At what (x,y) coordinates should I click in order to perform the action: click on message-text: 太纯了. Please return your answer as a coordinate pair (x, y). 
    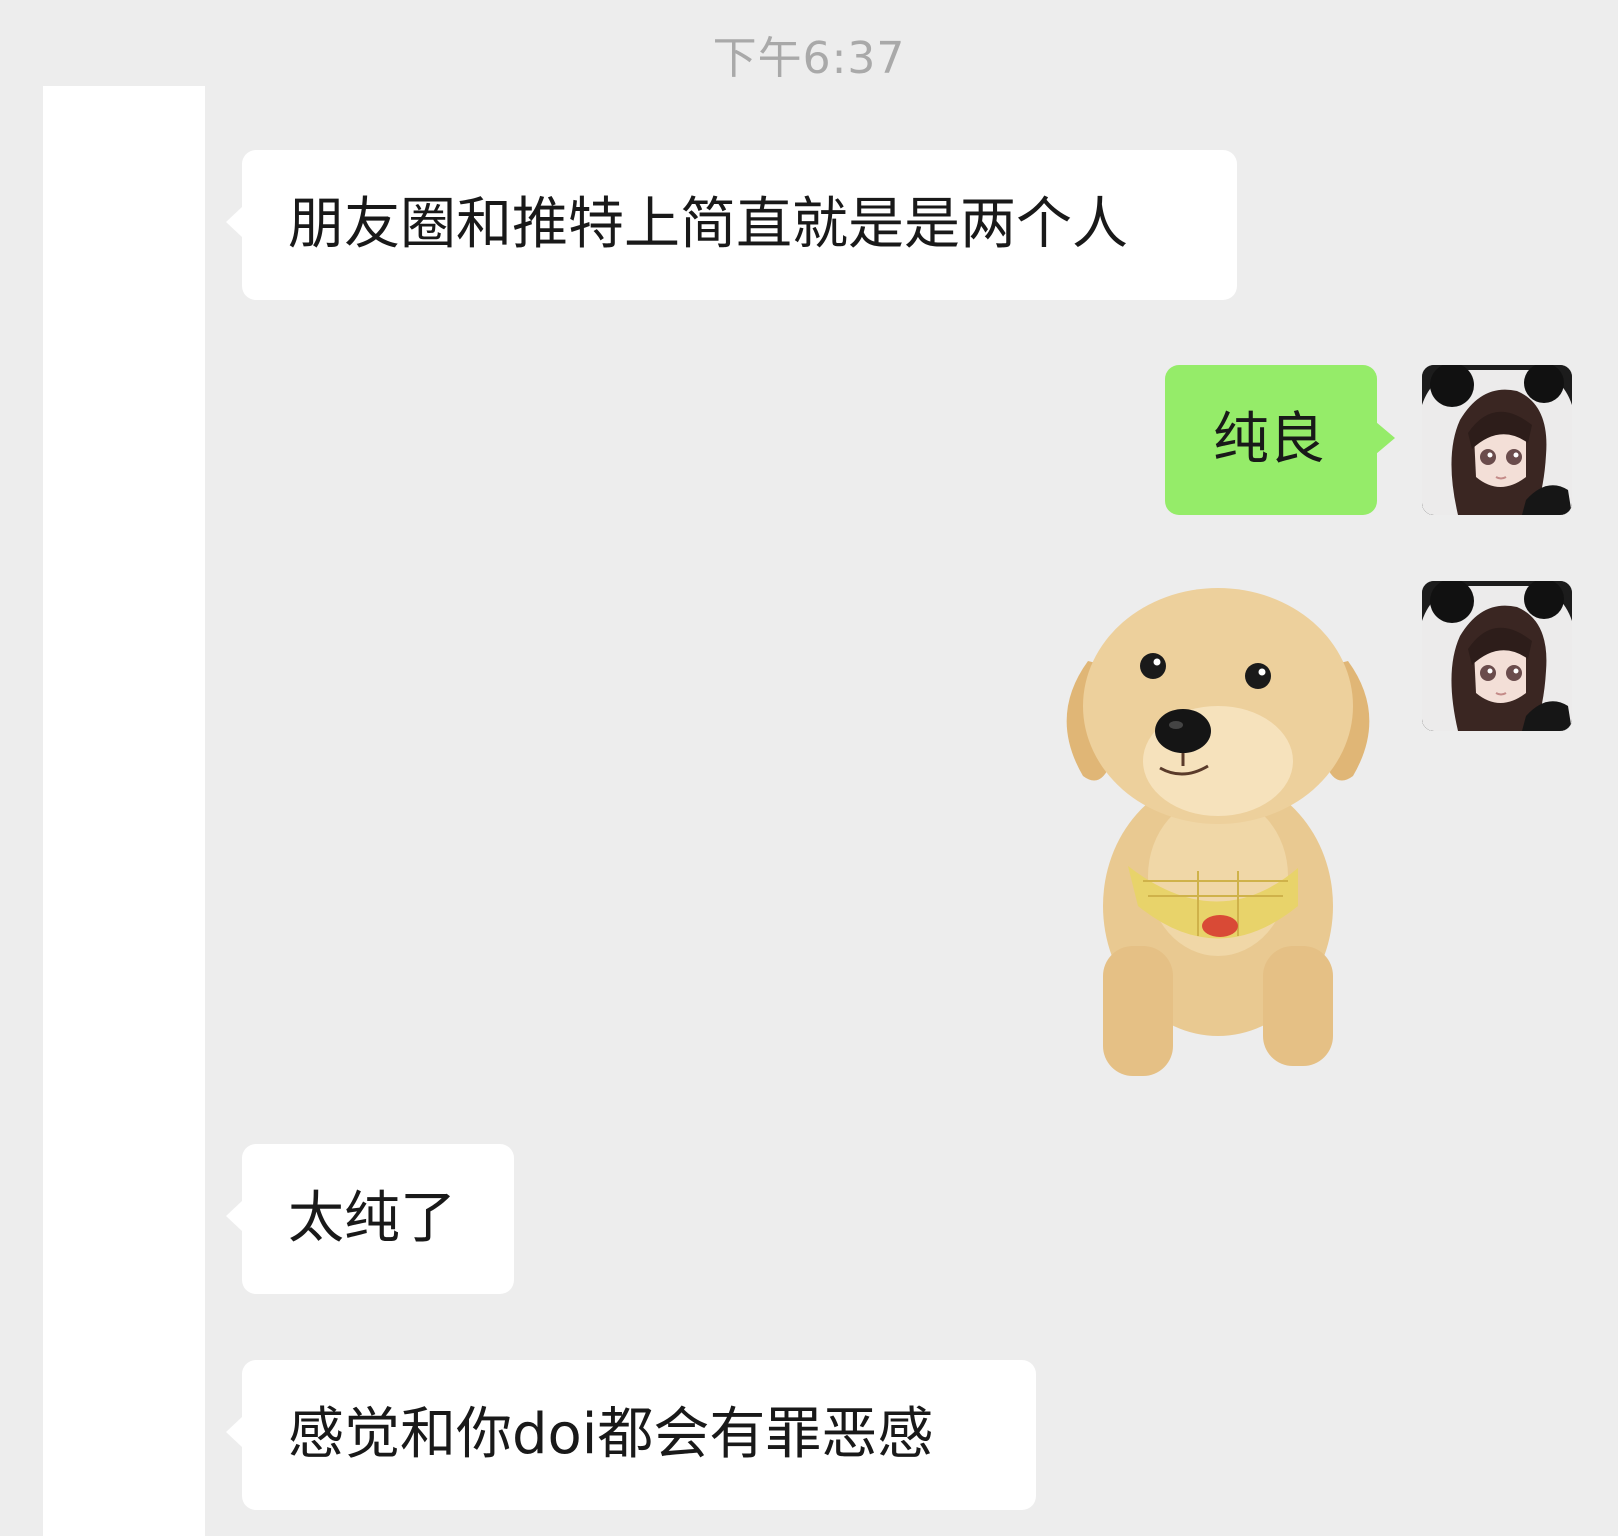
    Looking at the image, I should click on (372, 1218).